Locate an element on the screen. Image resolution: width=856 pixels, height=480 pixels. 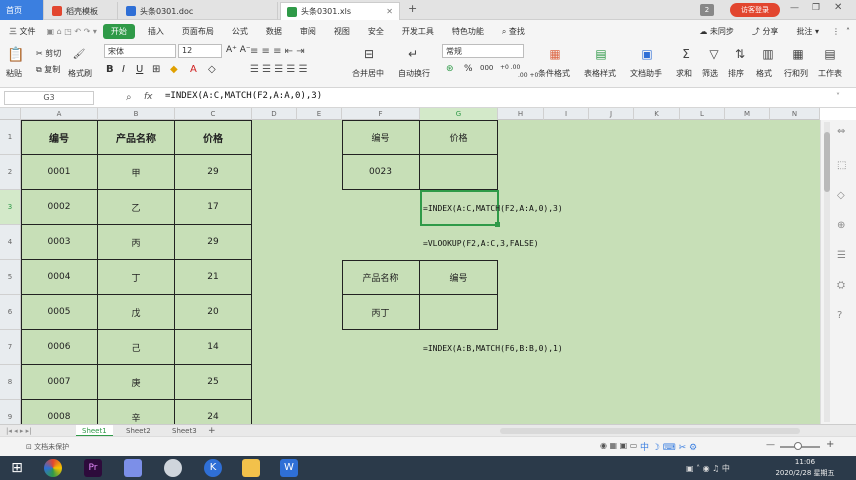
lookup1-id-input: 0023 is located at coordinates (381, 172).